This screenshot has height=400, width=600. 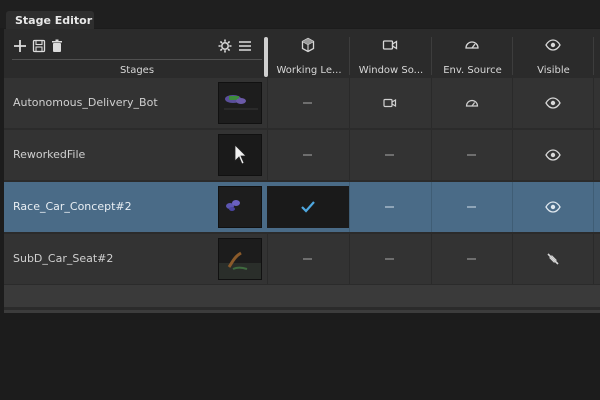 I want to click on tab-stage-editor: Stage Editor, so click(x=50, y=20).